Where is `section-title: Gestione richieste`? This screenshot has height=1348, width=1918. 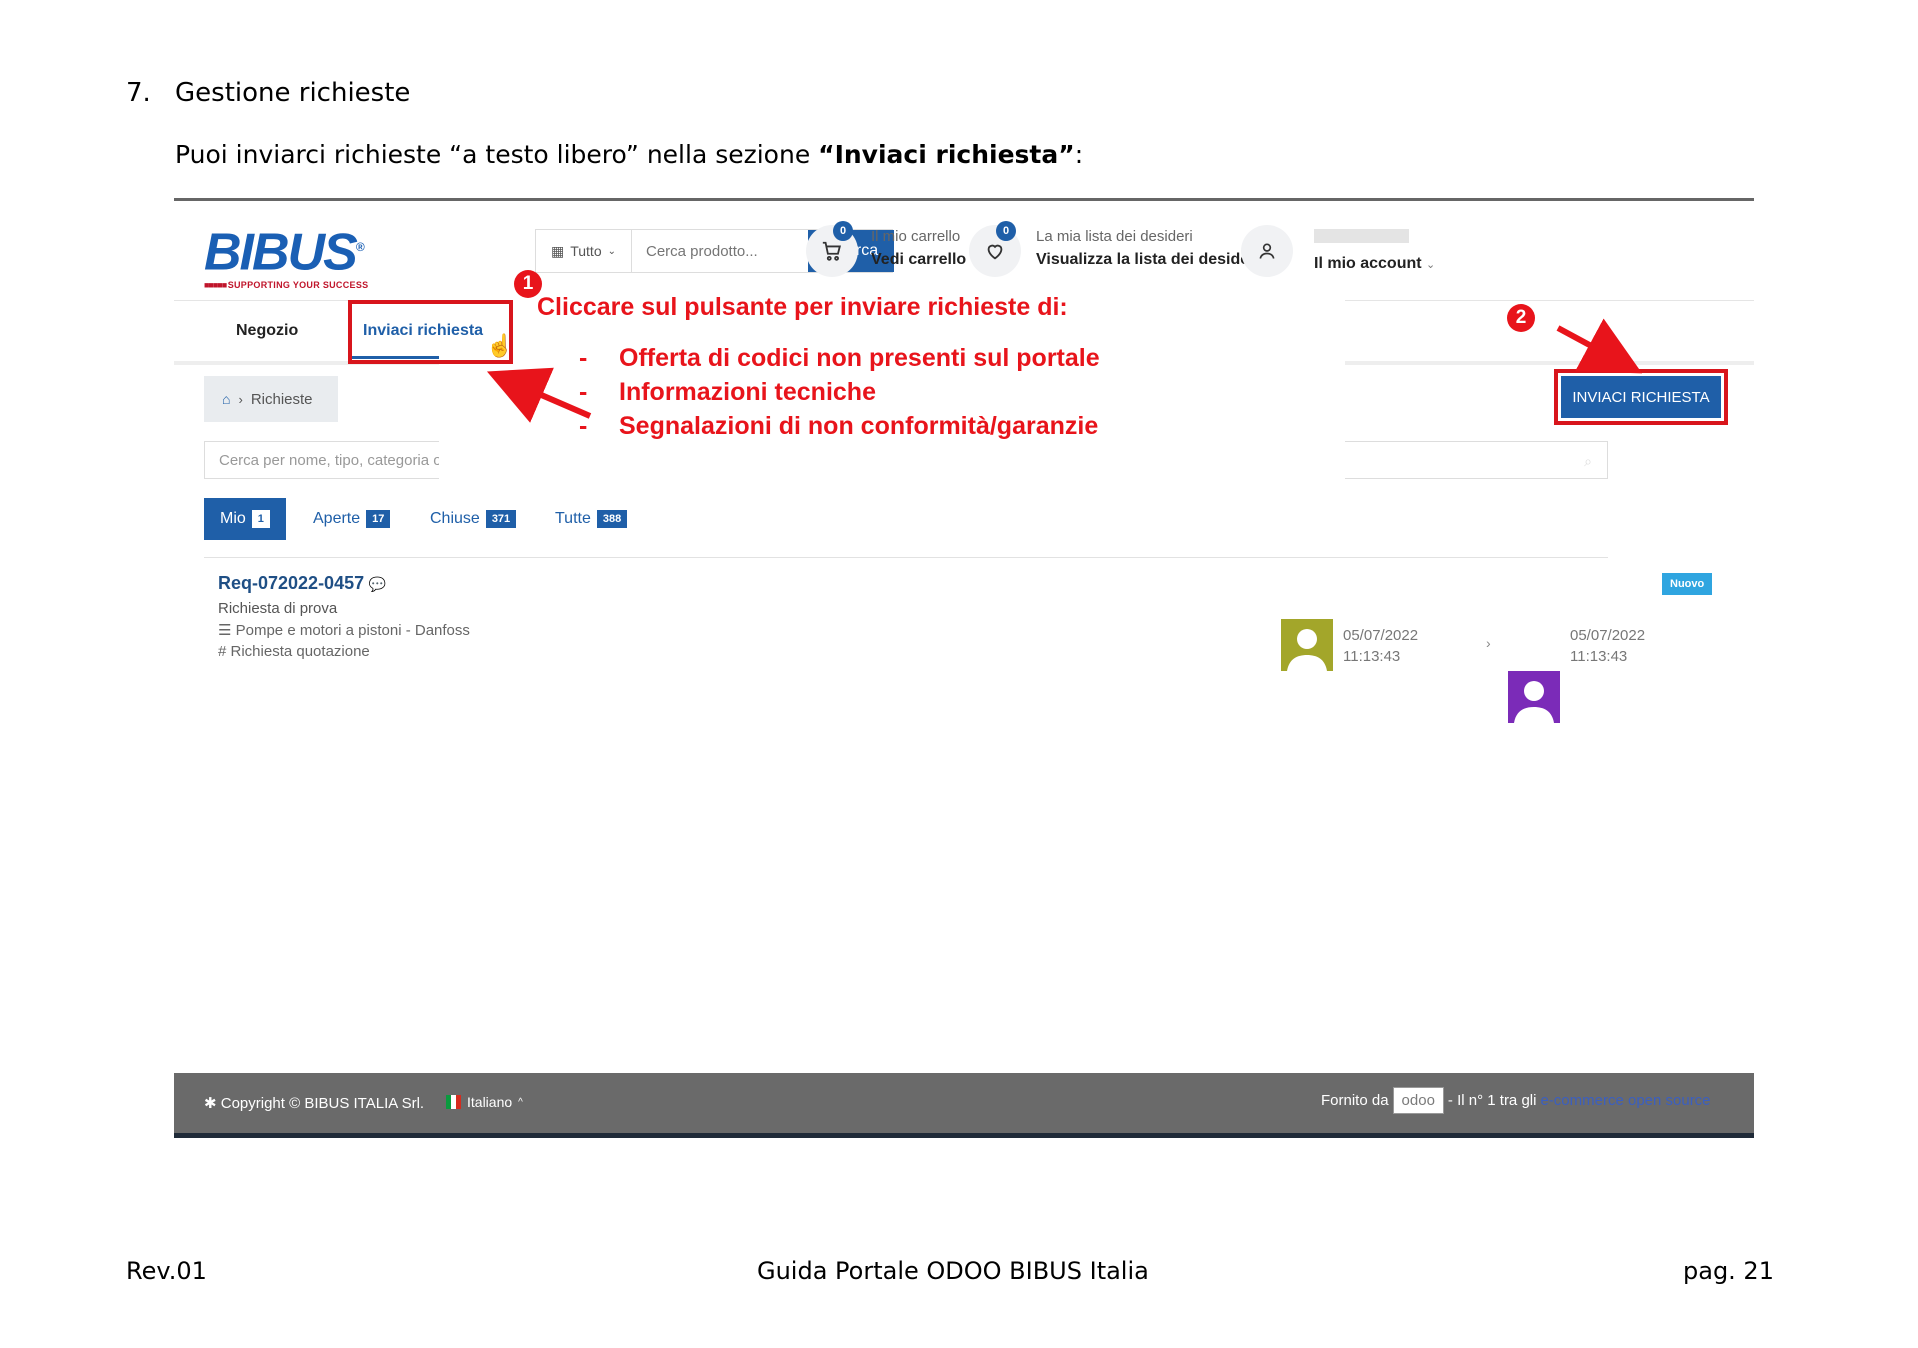 section-title: Gestione richieste is located at coordinates (293, 93).